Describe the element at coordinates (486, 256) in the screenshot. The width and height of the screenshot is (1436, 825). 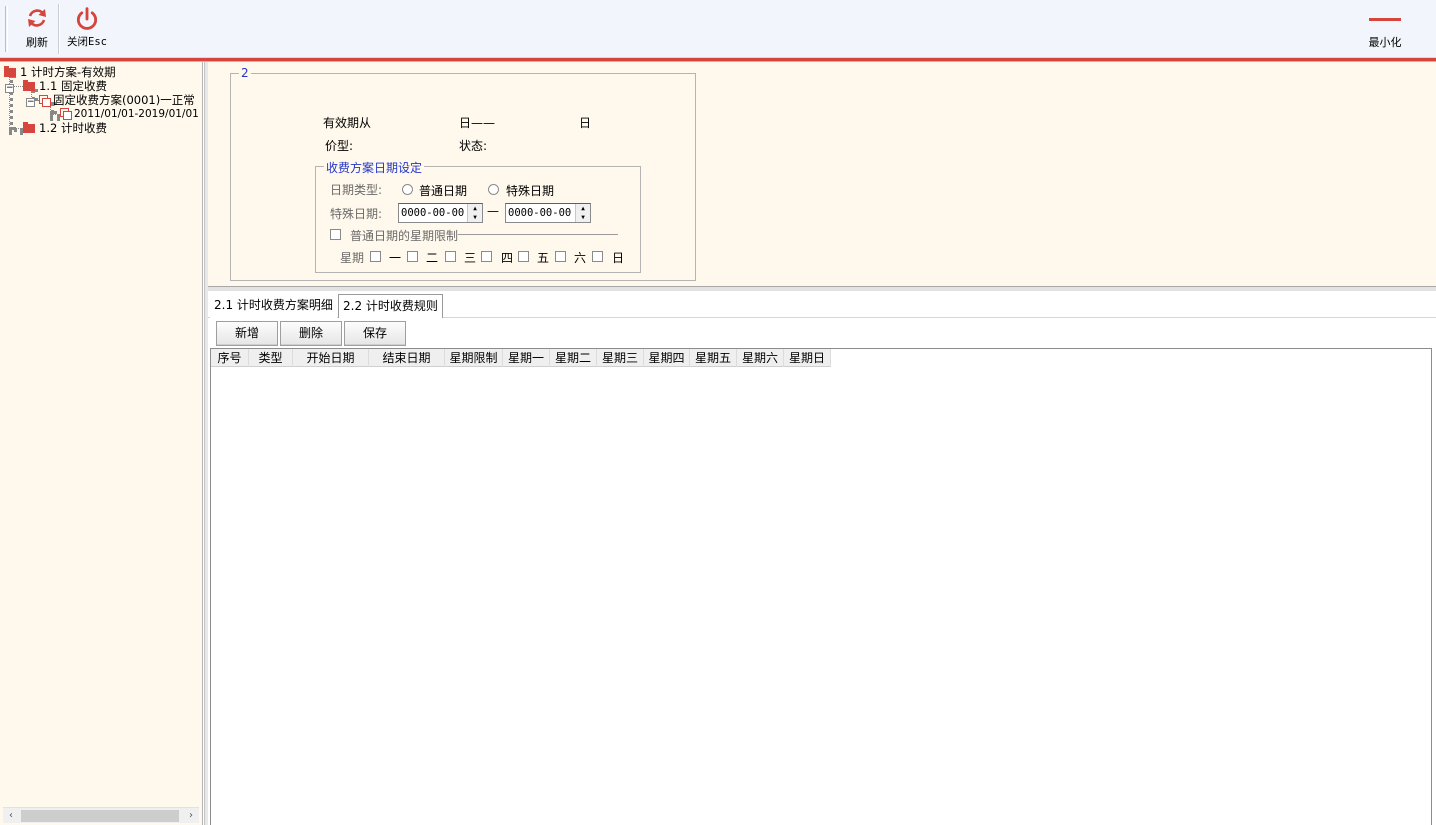
I see `weekday-checkbox-thu` at that location.